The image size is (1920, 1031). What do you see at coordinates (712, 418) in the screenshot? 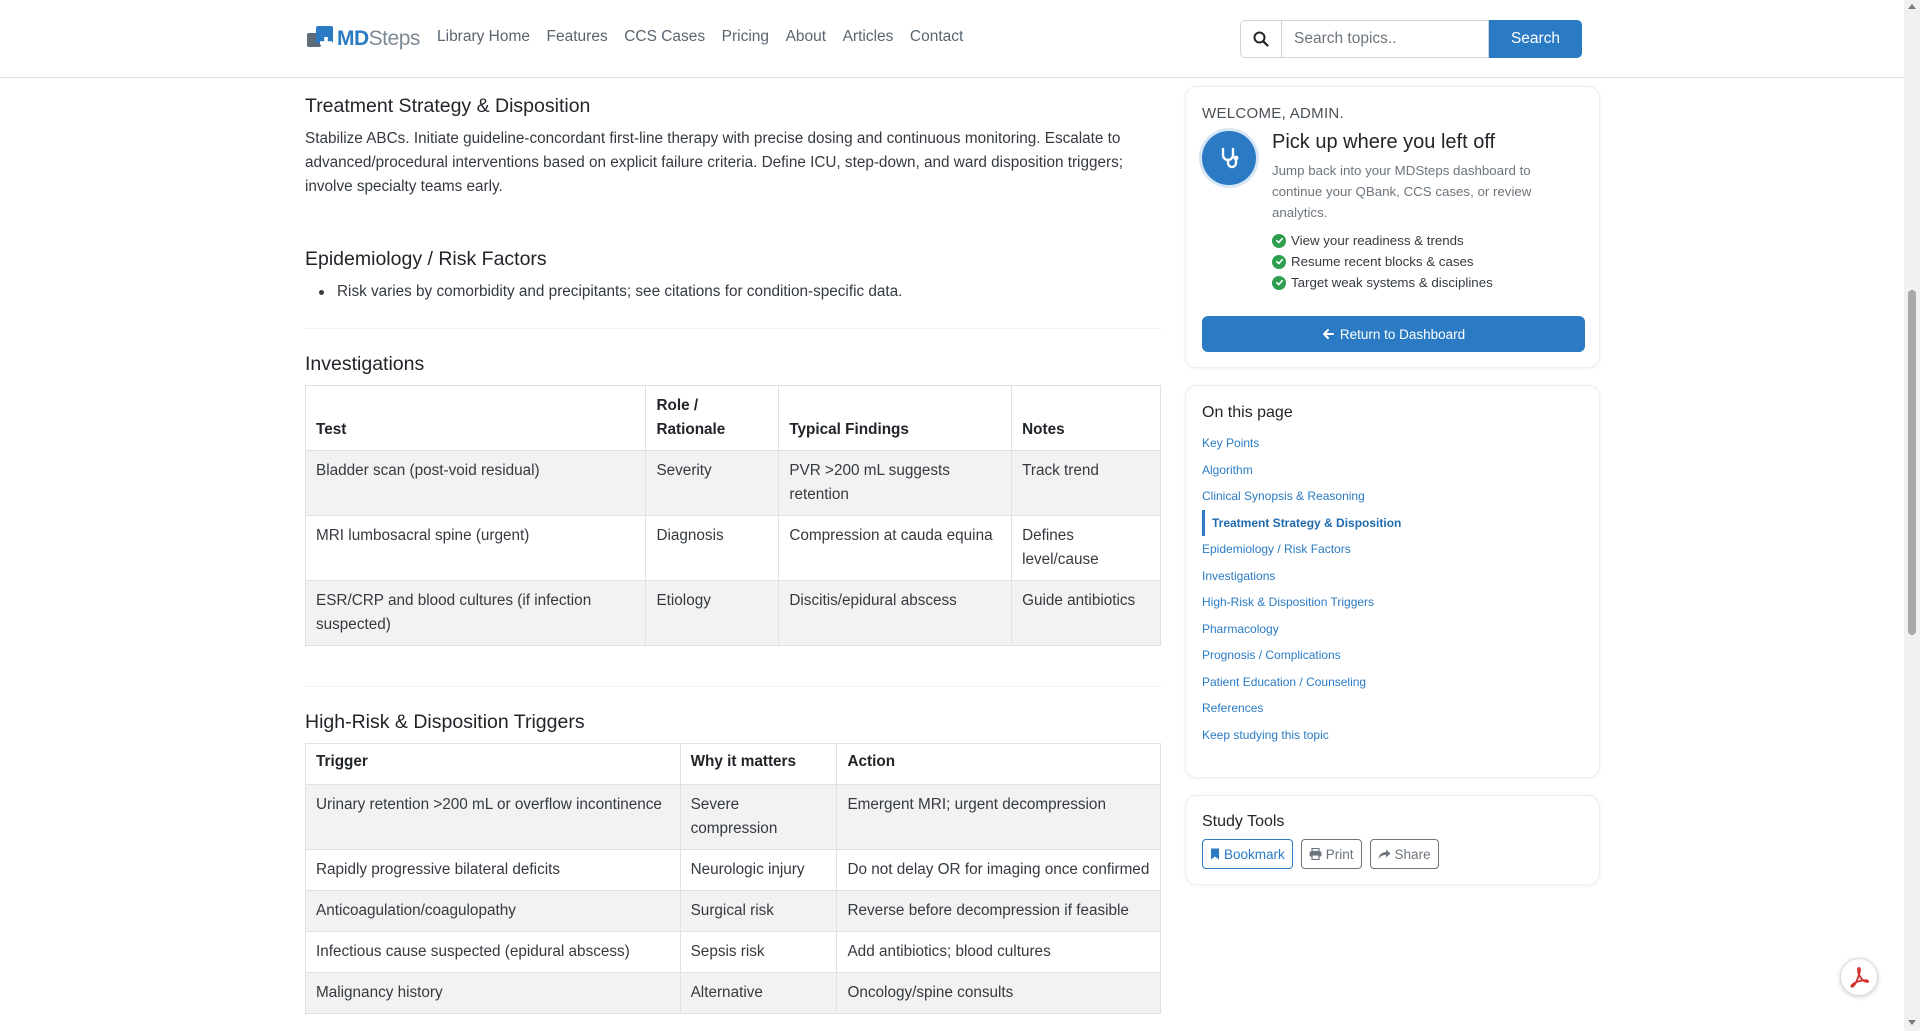
I see `column-header: Role / Rationale` at bounding box center [712, 418].